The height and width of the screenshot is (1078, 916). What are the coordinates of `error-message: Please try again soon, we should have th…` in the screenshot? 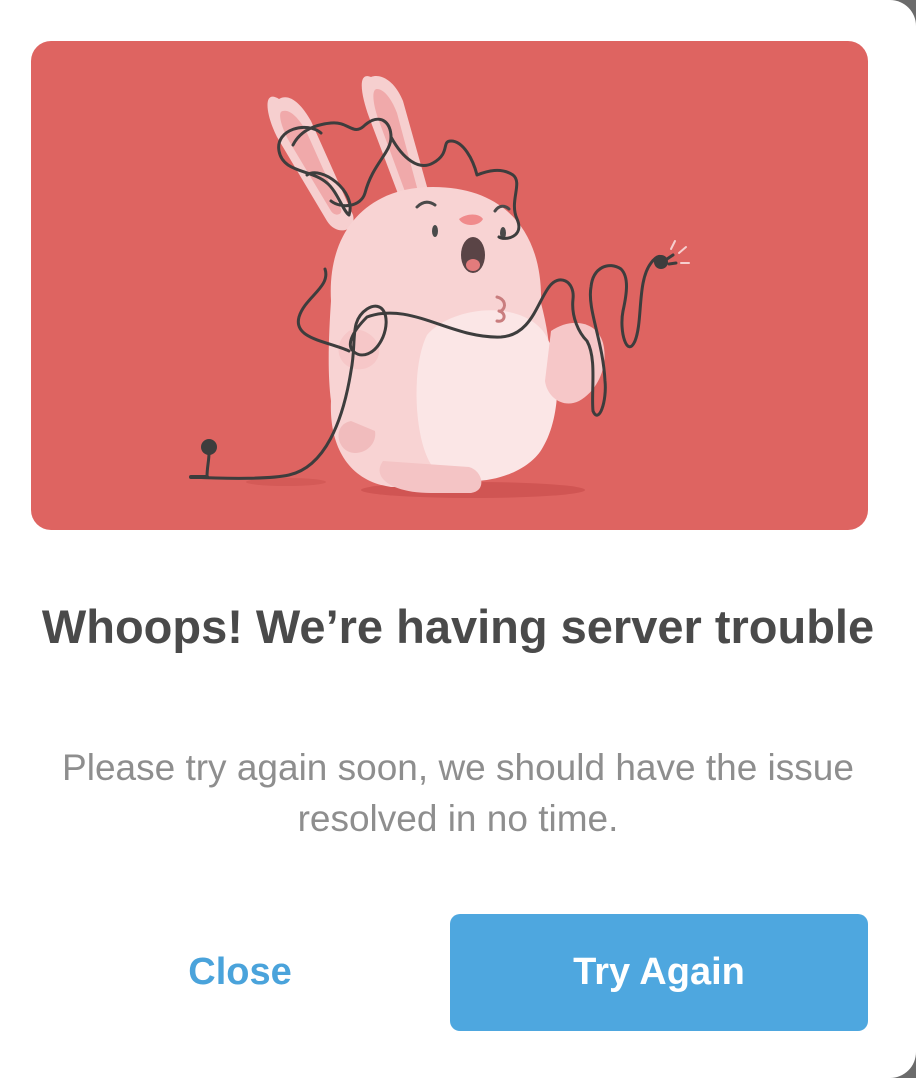 It's located at (458, 793).